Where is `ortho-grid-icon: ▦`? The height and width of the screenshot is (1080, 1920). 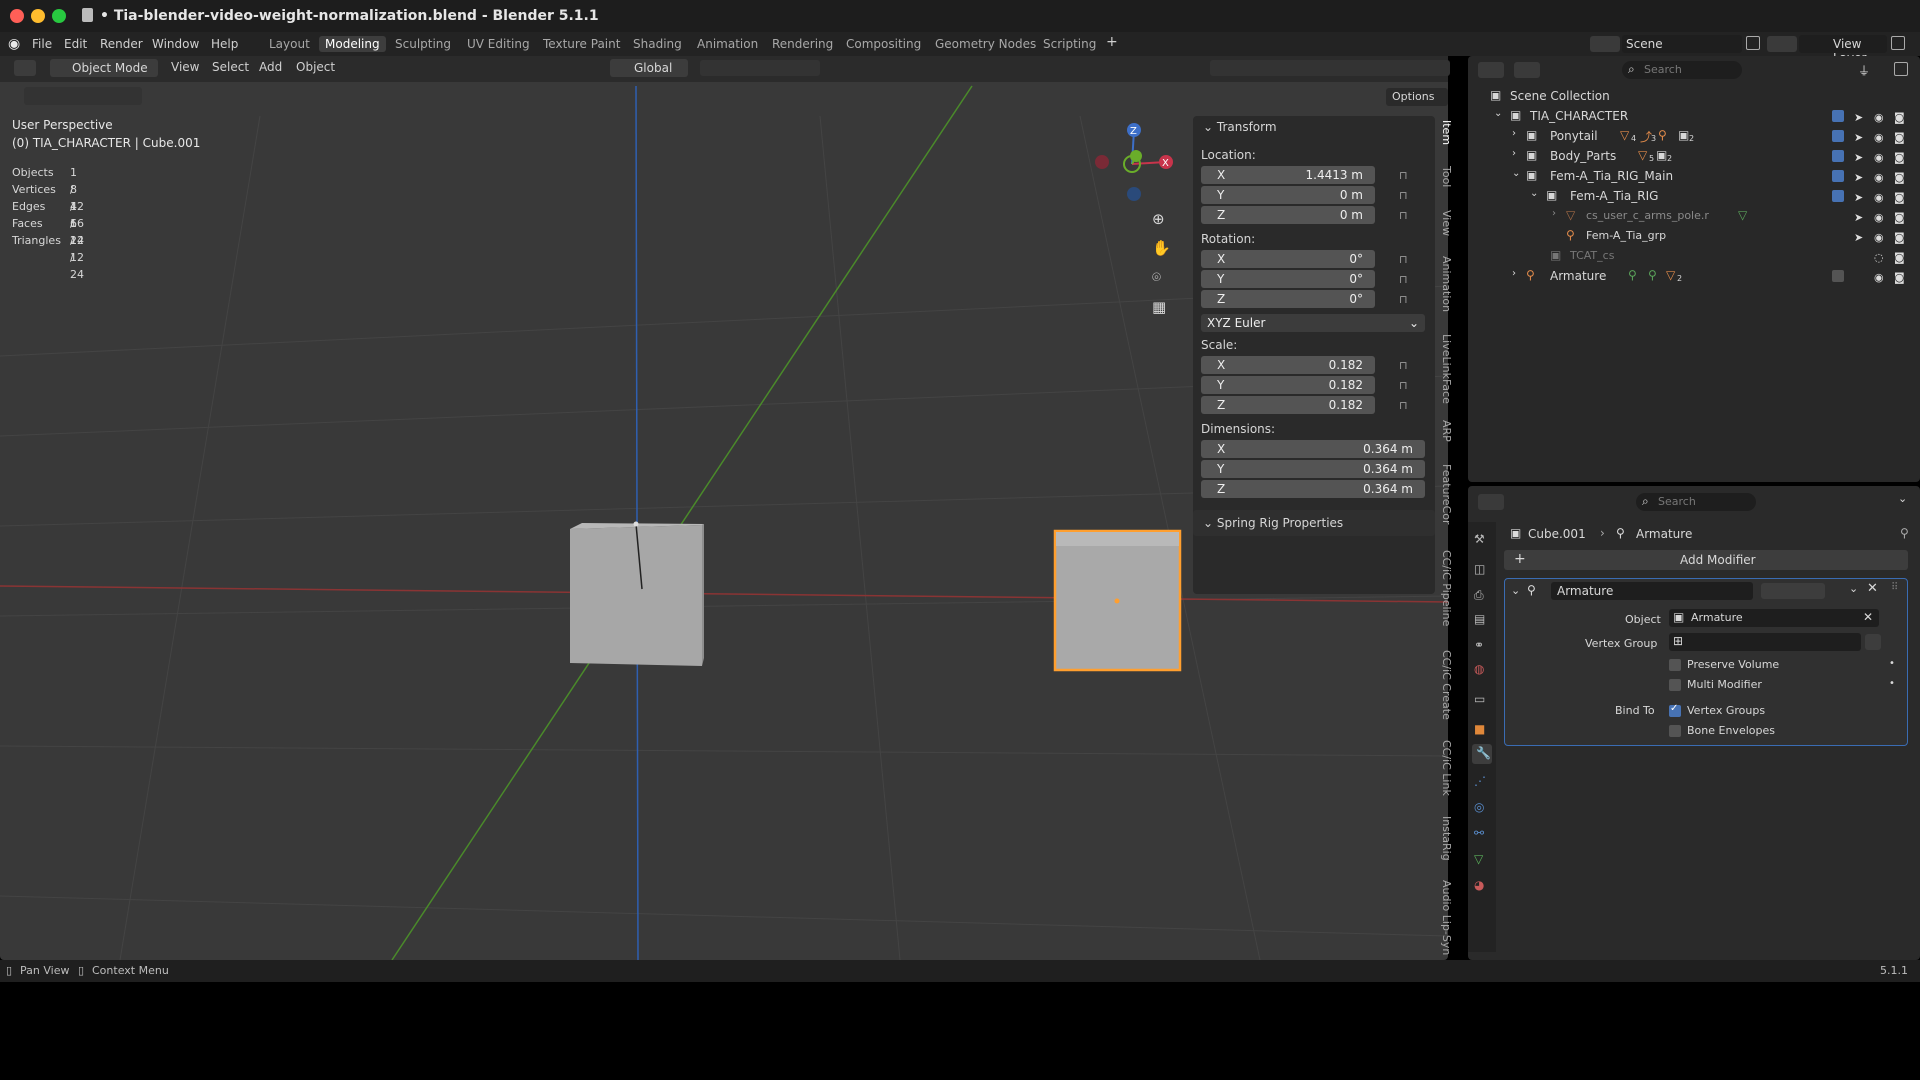
ortho-grid-icon: ▦ is located at coordinates (1159, 307).